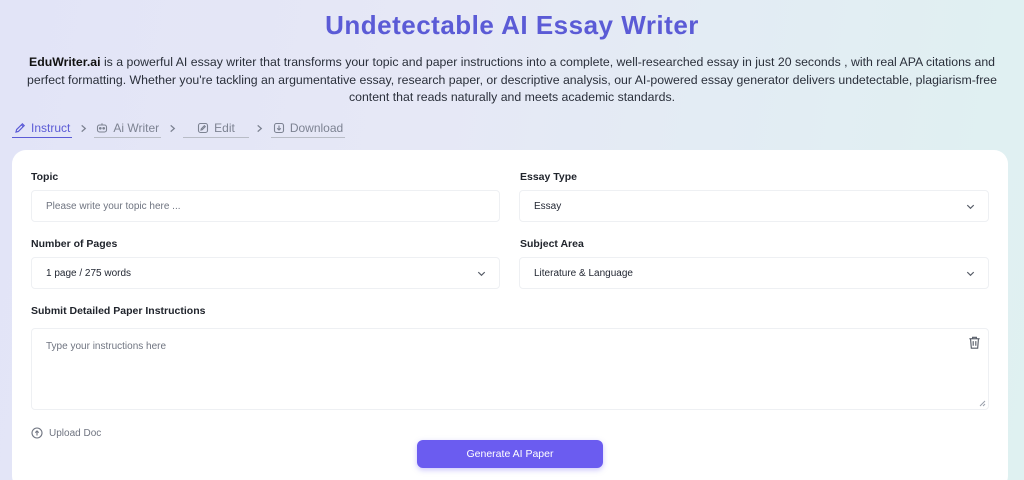 The width and height of the screenshot is (1024, 480). What do you see at coordinates (51, 127) in the screenshot?
I see `step-label: Instruct` at bounding box center [51, 127].